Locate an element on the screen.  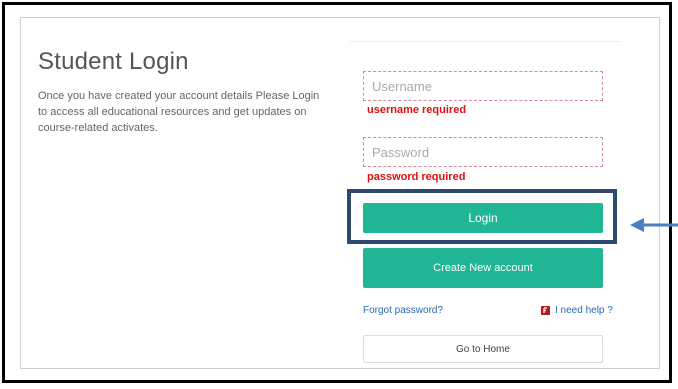
login-button: Login is located at coordinates (483, 218).